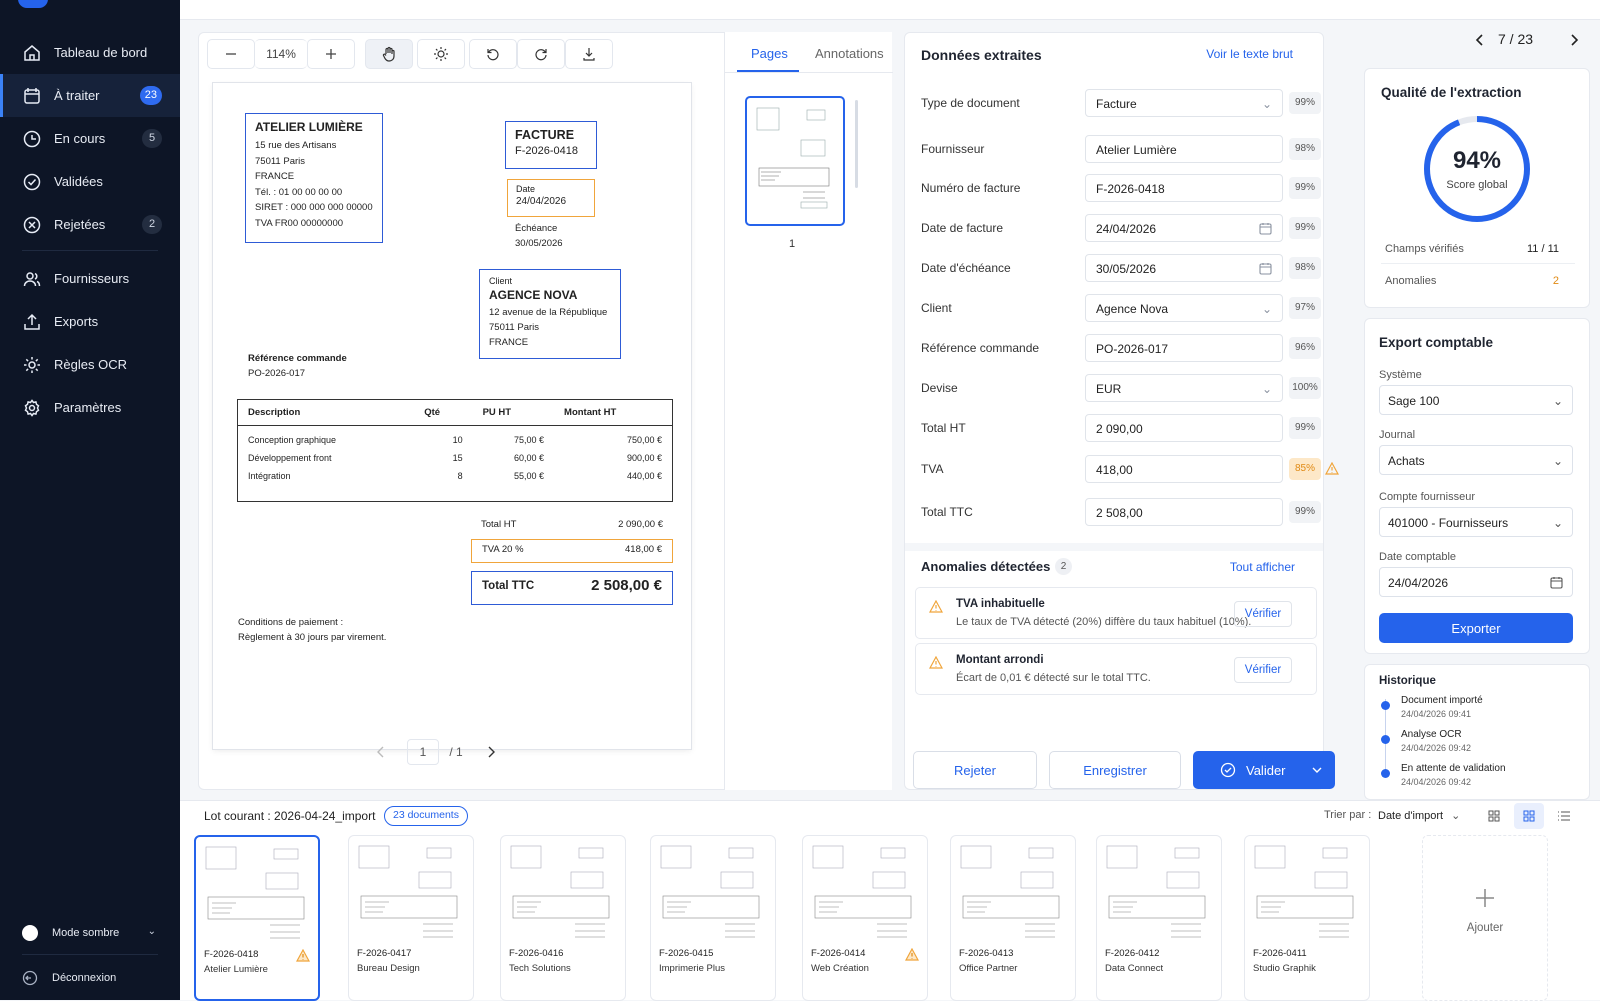  I want to click on next-document-button, so click(1574, 40).